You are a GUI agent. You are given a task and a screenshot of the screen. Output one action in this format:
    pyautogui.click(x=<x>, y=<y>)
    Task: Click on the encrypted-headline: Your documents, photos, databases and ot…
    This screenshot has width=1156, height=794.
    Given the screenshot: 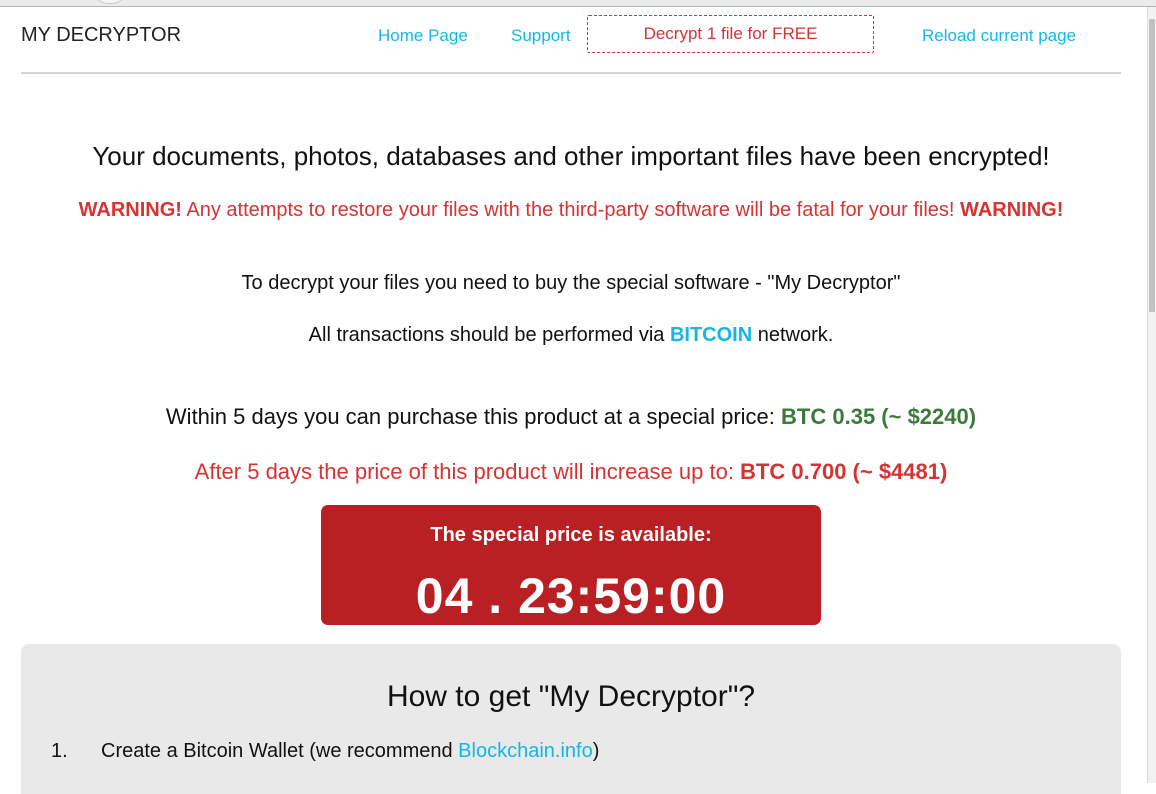 What is the action you would take?
    pyautogui.click(x=571, y=156)
    